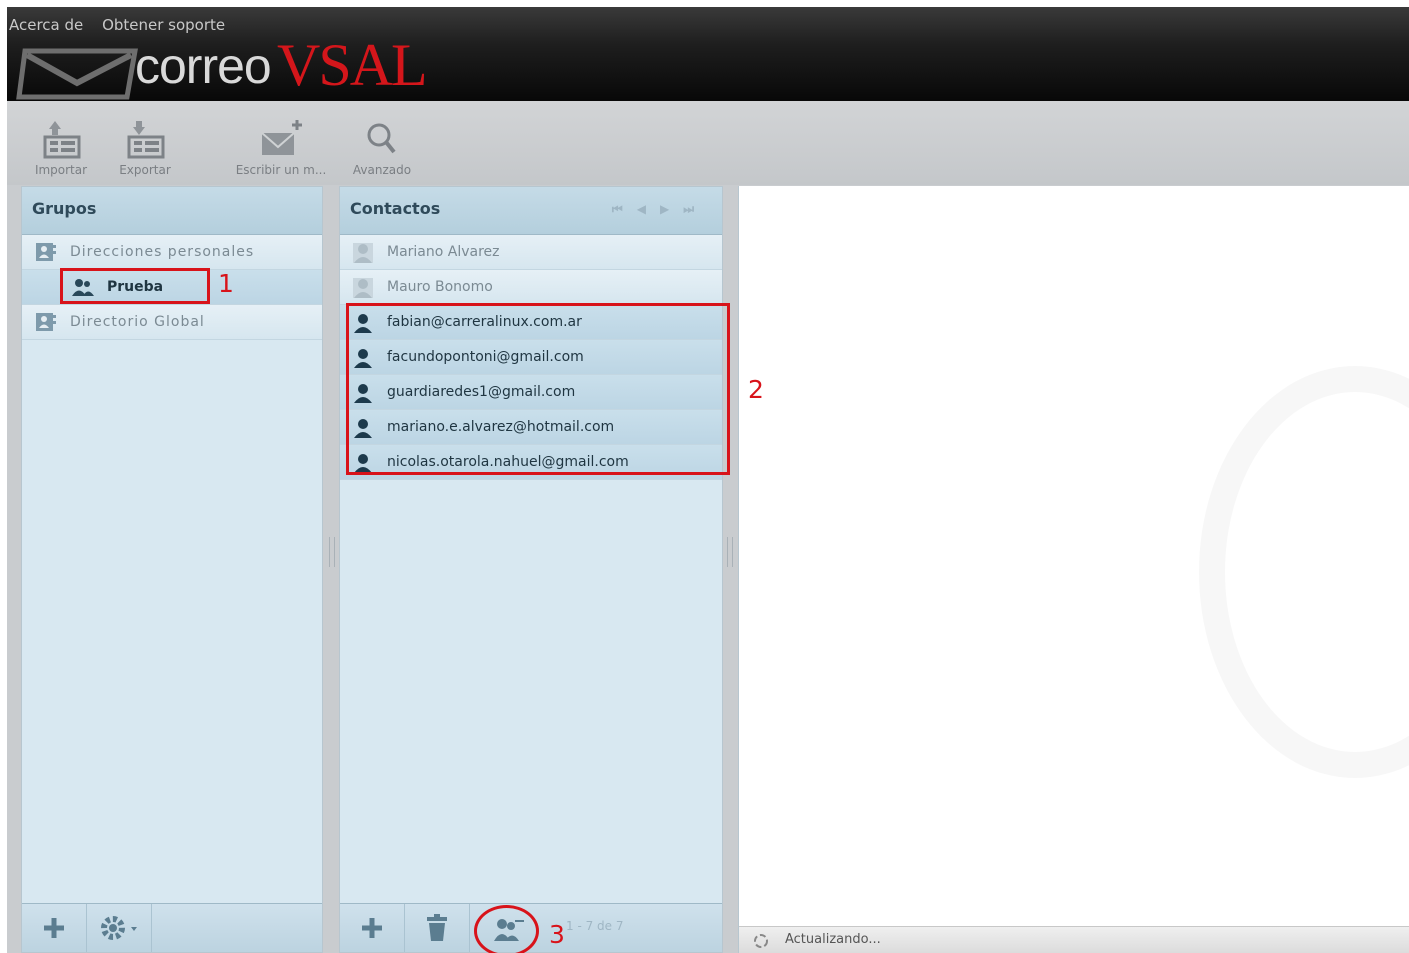 The image size is (1409, 953). Describe the element at coordinates (172, 211) in the screenshot. I see `groups-title: Grupos` at that location.